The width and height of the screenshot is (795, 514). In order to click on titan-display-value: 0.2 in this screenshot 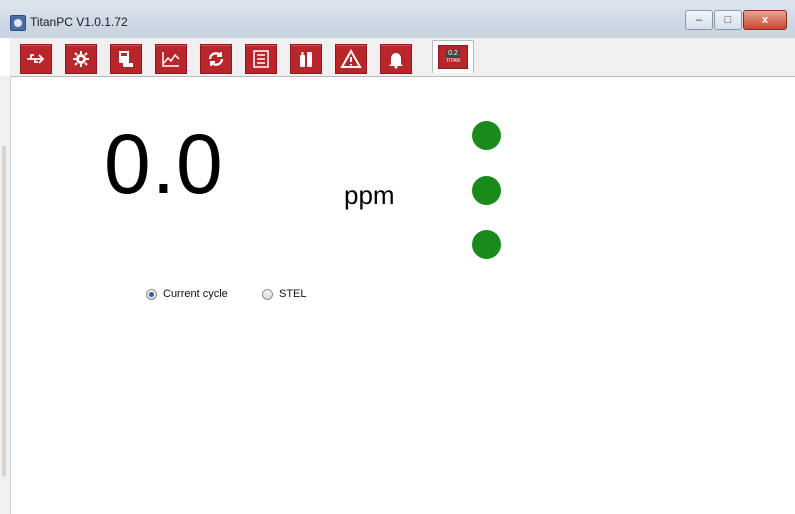, I will do `click(453, 54)`.